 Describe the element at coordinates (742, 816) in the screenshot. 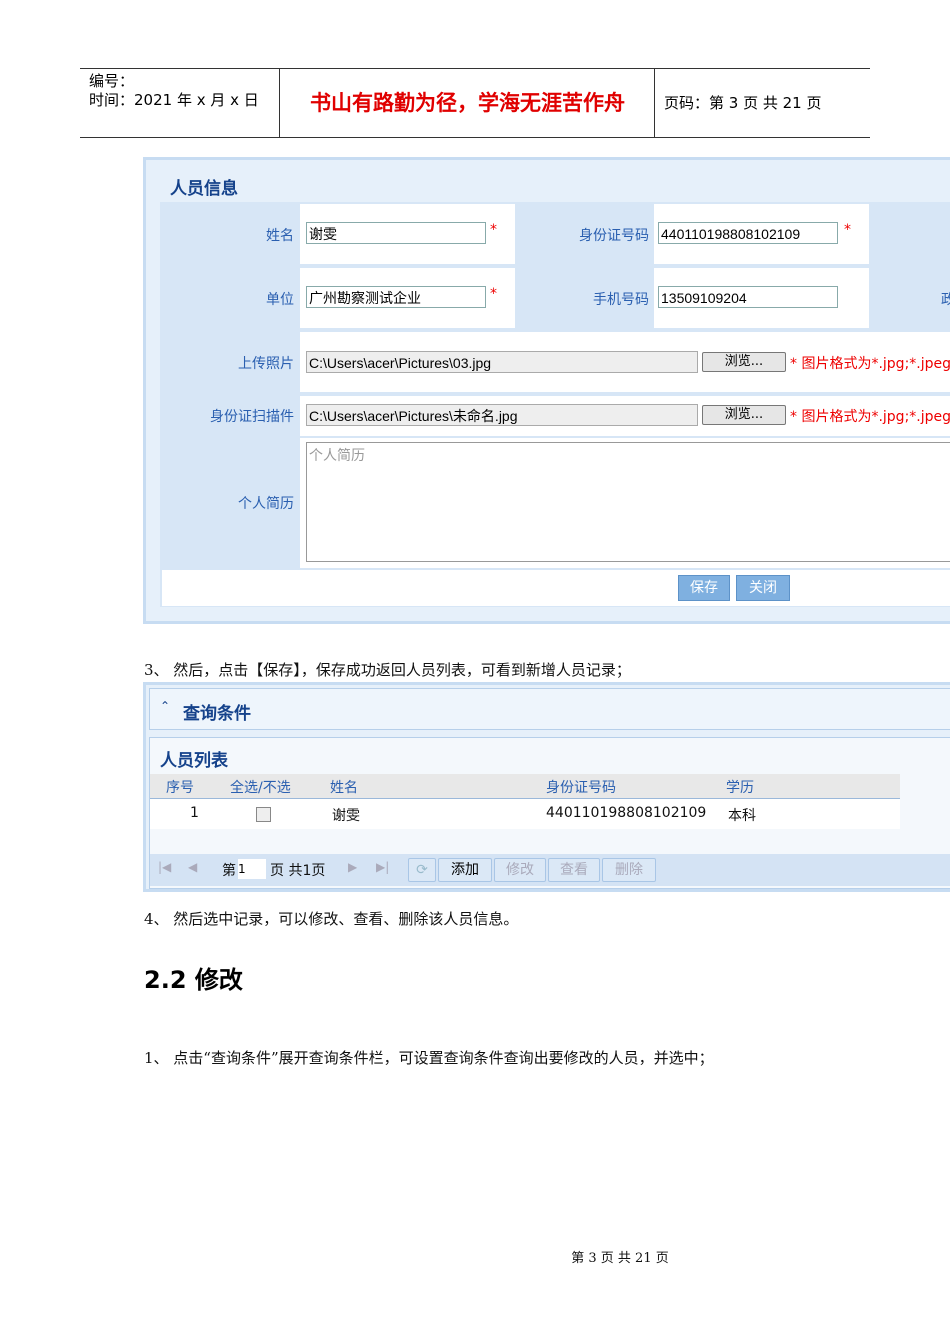

I see `row-edu: 本科` at that location.